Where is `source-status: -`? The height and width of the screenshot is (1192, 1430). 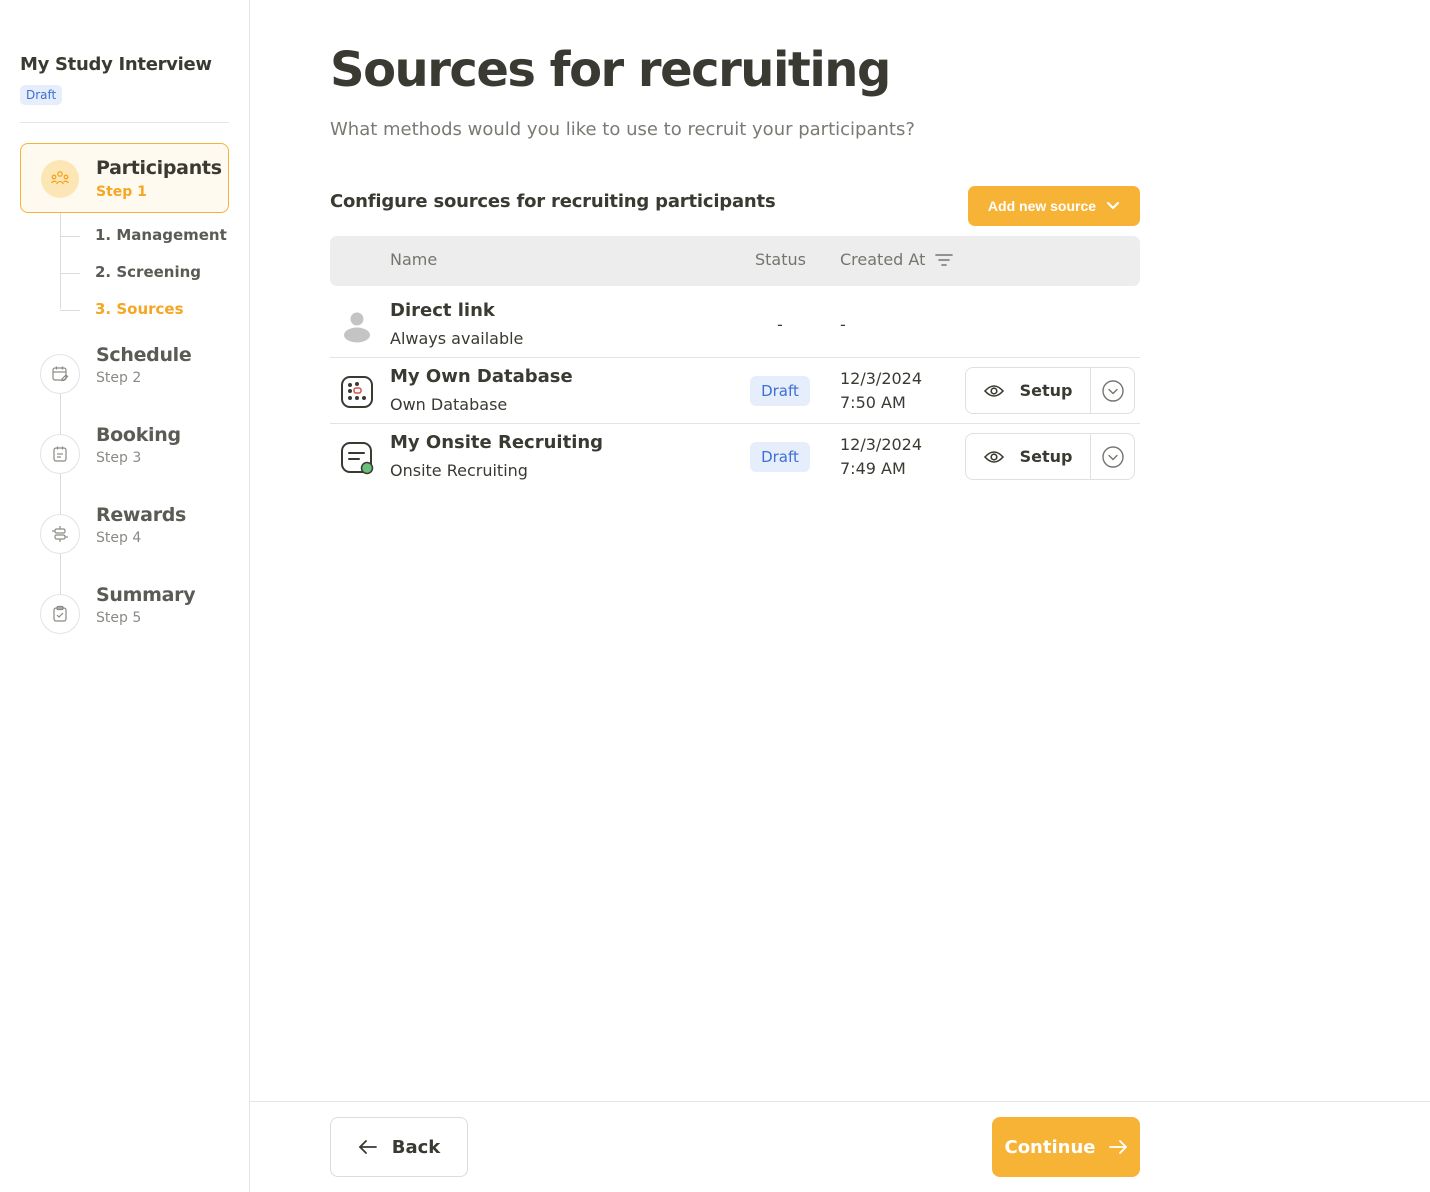 source-status: - is located at coordinates (780, 324).